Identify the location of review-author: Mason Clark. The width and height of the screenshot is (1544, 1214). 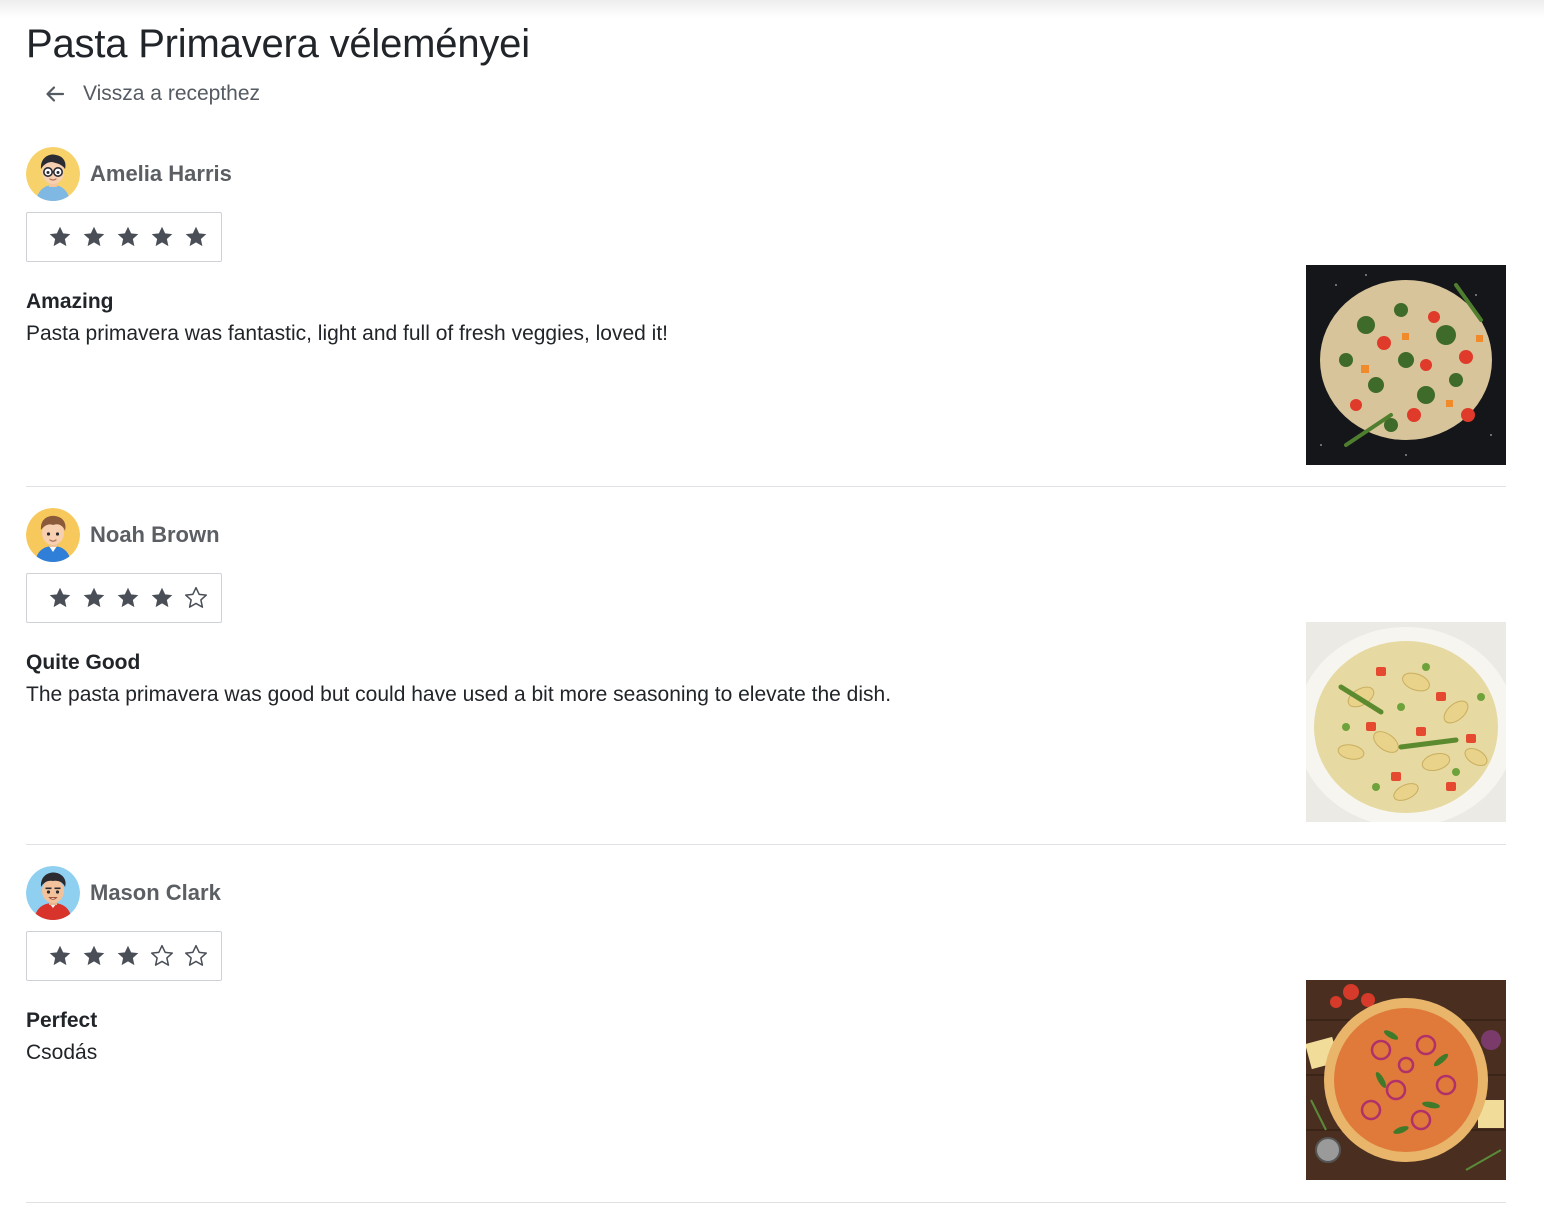
(766, 893).